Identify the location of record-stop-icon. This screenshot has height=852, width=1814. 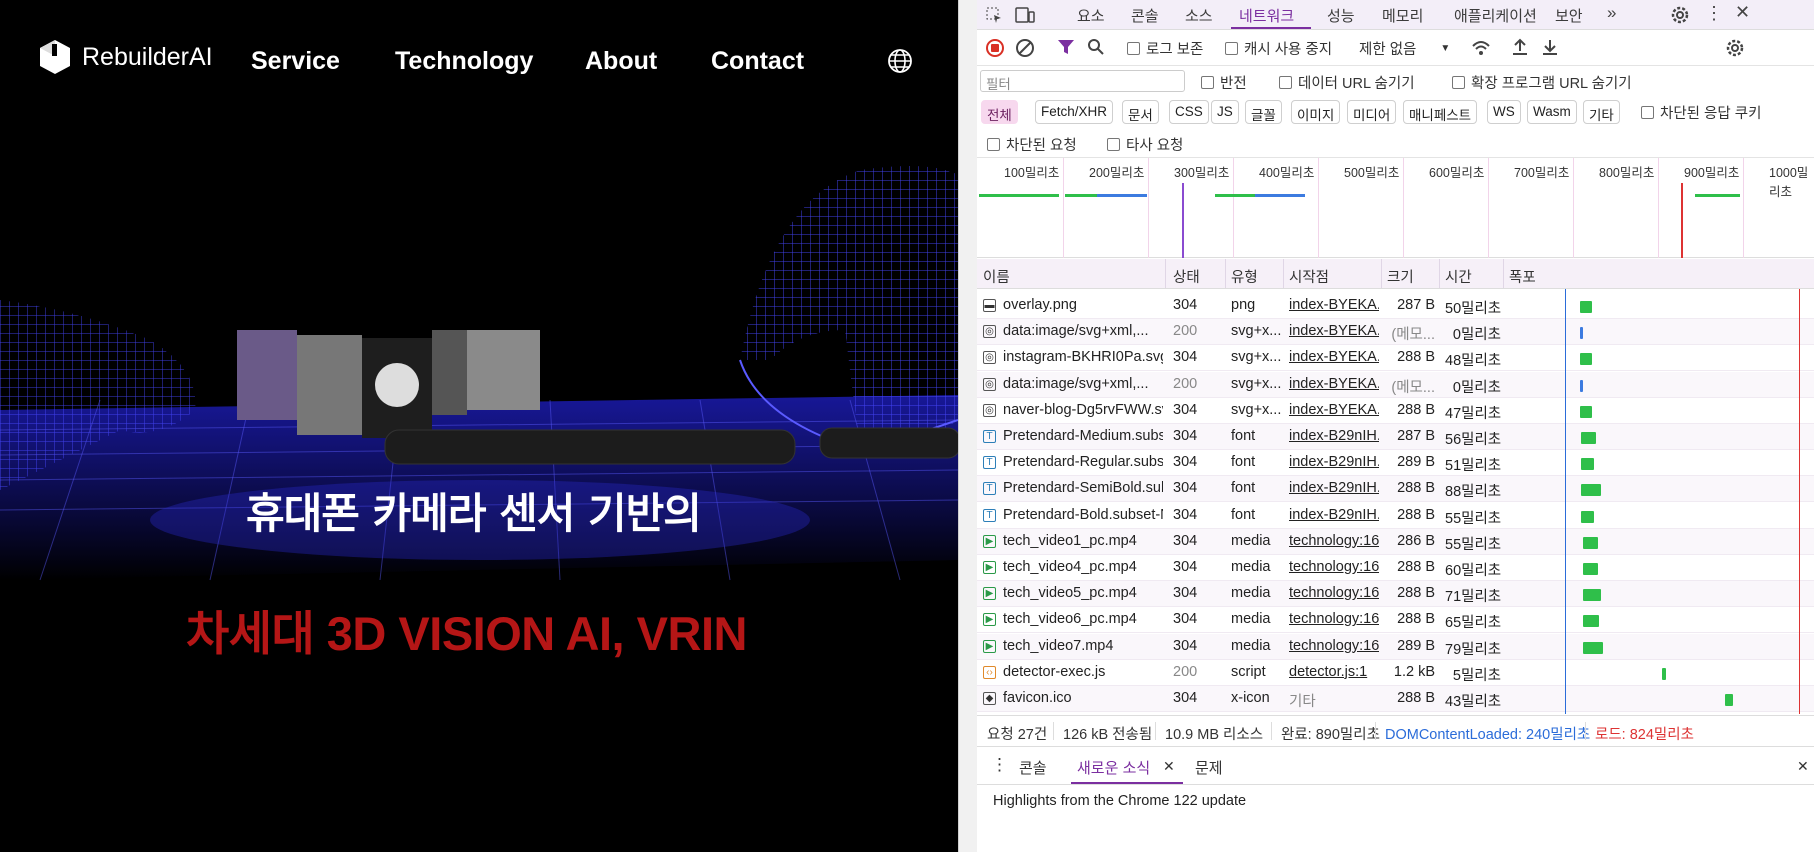
(995, 48).